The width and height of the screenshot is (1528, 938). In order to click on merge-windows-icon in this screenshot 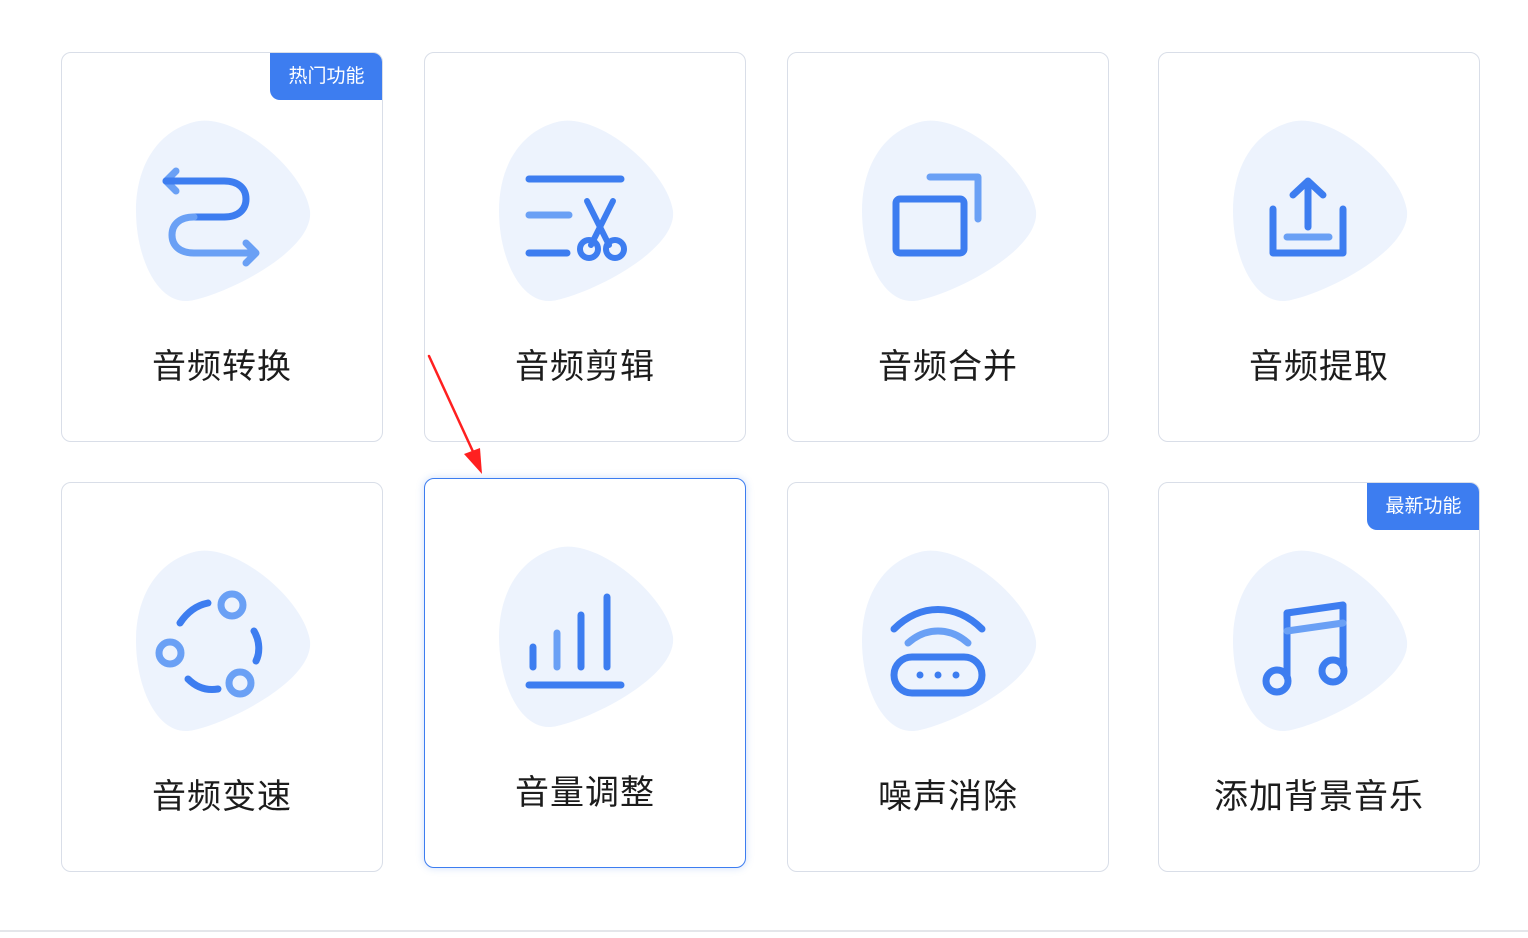, I will do `click(937, 215)`.